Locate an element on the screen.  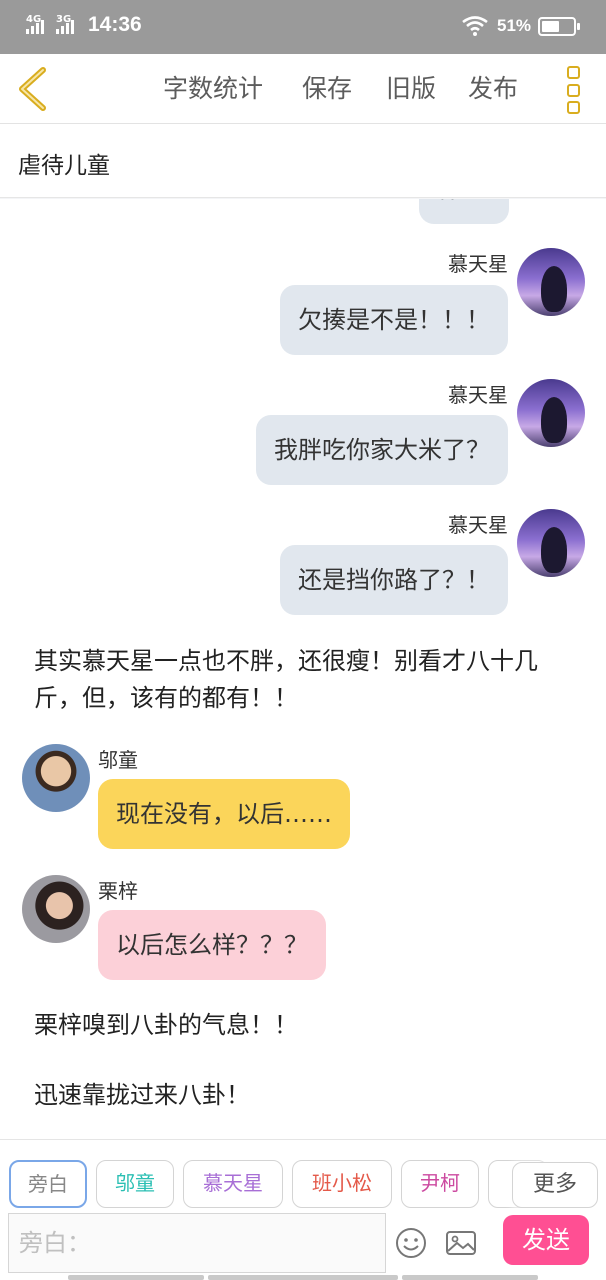
speaker-name: 栗梓 is located at coordinates (118, 891).